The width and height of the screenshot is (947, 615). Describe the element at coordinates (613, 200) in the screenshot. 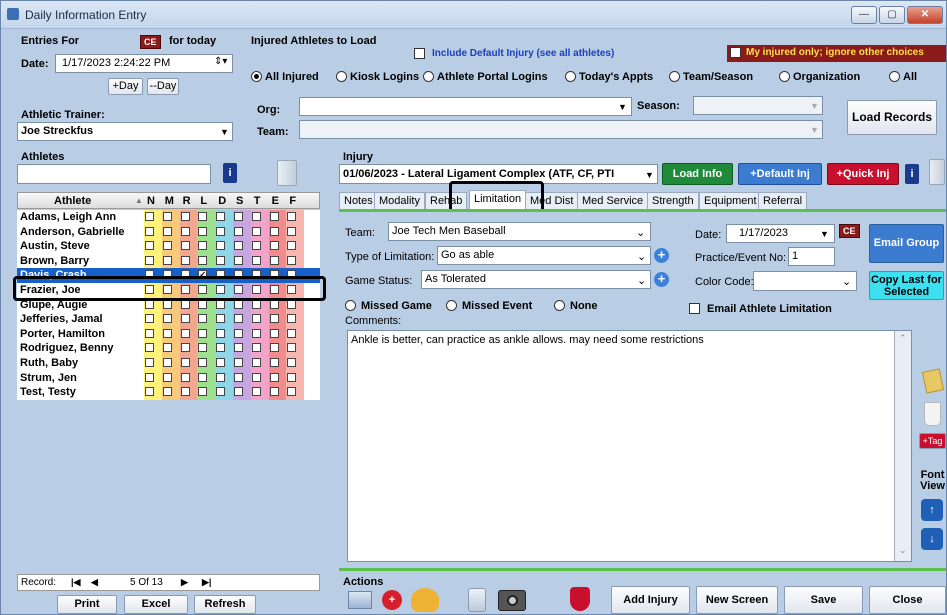

I see `tab-med-service: Med Service` at that location.